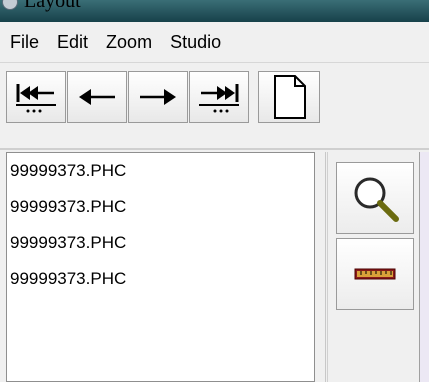  I want to click on app-icon, so click(10, 5).